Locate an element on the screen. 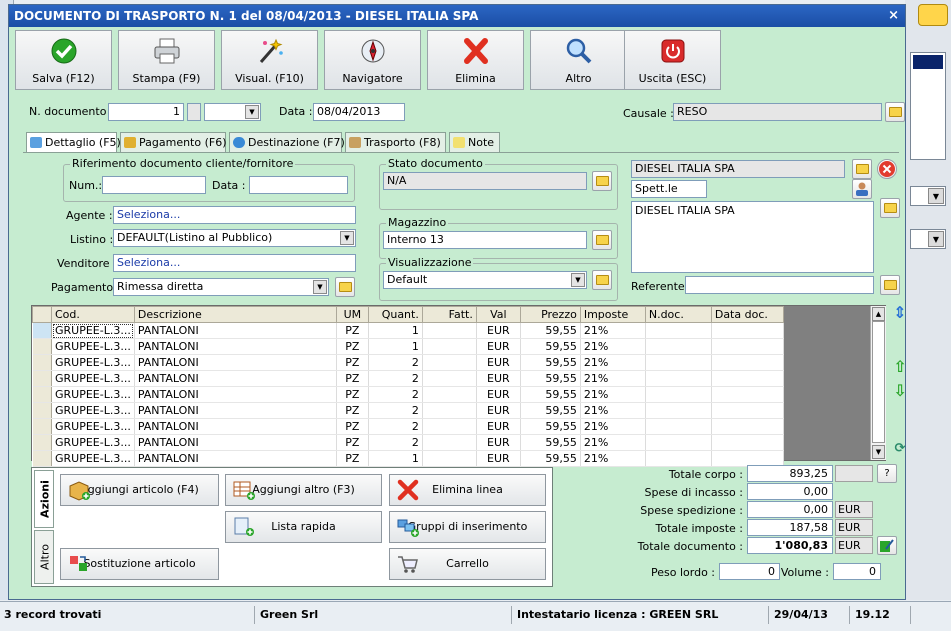 This screenshot has height=631, width=951. causale-field: RESO is located at coordinates (777, 112).